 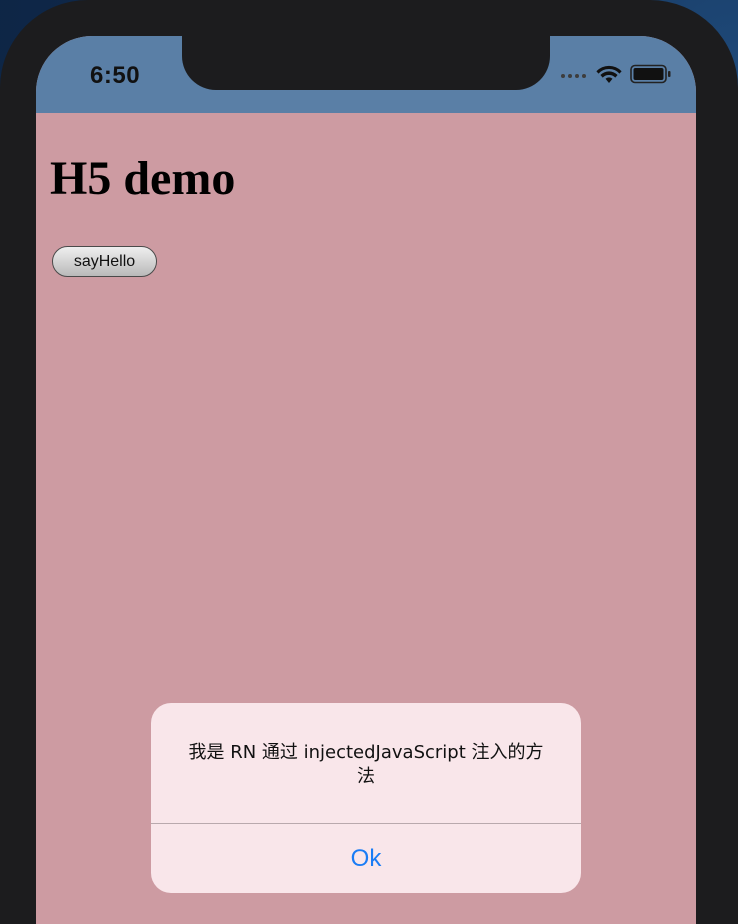 I want to click on wifi-icon, so click(x=609, y=76).